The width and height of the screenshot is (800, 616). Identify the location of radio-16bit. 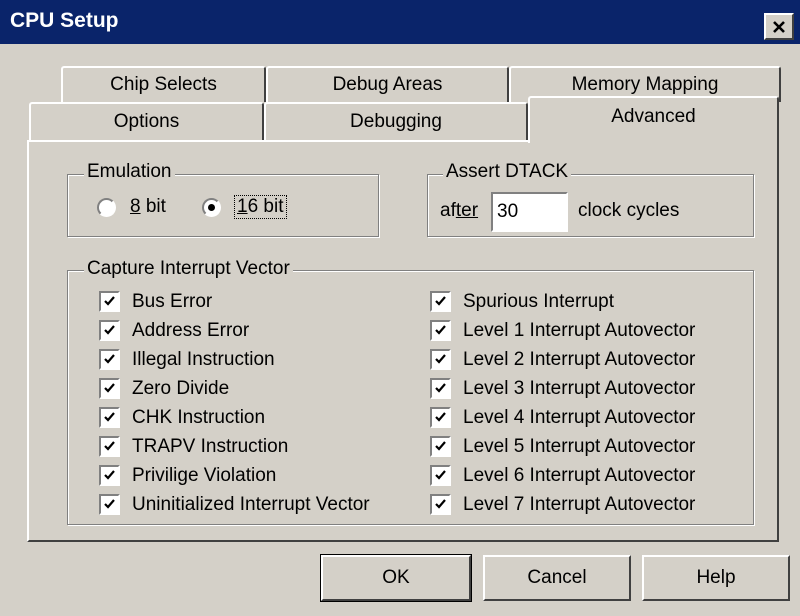
(211, 207).